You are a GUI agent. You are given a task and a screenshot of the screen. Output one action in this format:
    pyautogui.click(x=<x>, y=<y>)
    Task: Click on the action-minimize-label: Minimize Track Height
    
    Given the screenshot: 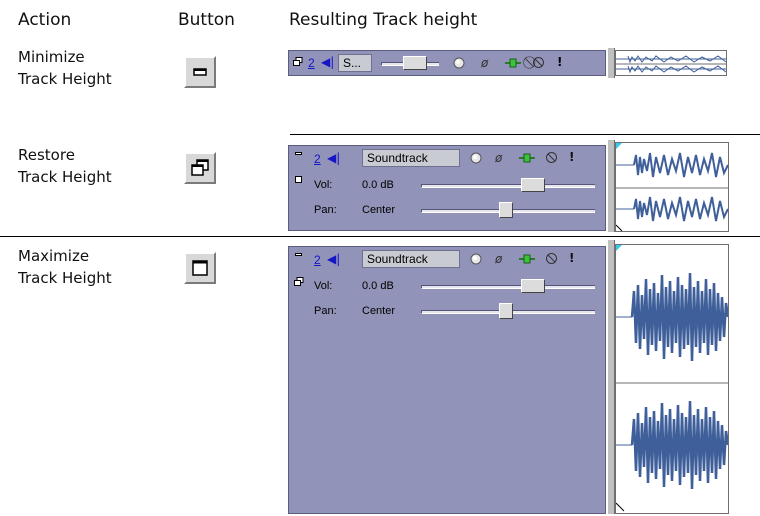 What is the action you would take?
    pyautogui.click(x=65, y=68)
    